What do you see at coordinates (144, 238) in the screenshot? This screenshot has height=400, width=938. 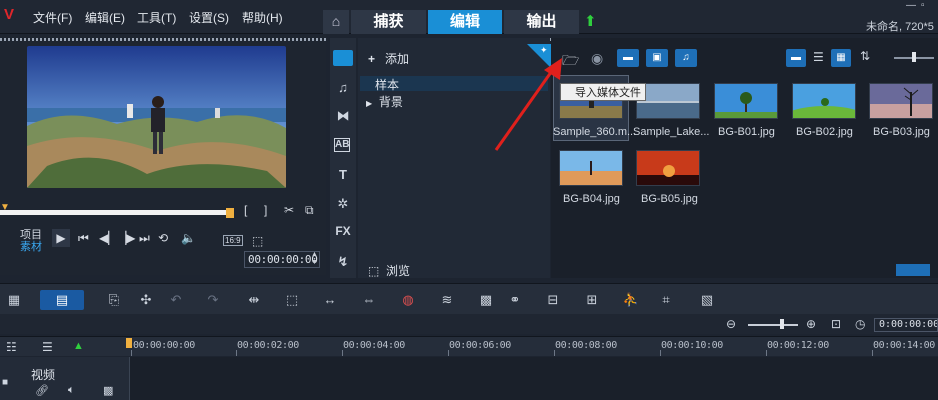 I see `end-icon: ⏭` at bounding box center [144, 238].